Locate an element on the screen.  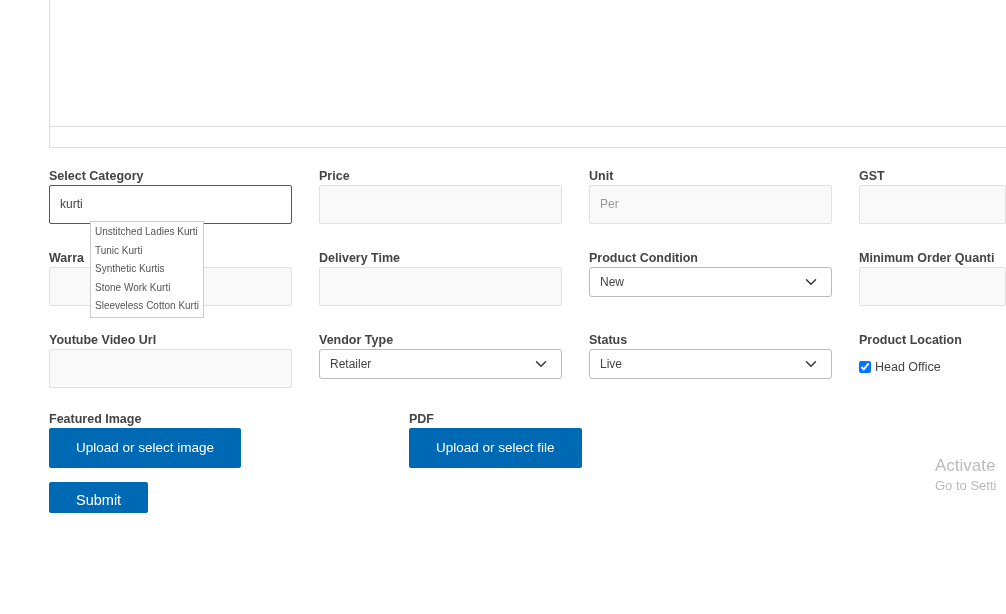
field-label: GST is located at coordinates (872, 176).